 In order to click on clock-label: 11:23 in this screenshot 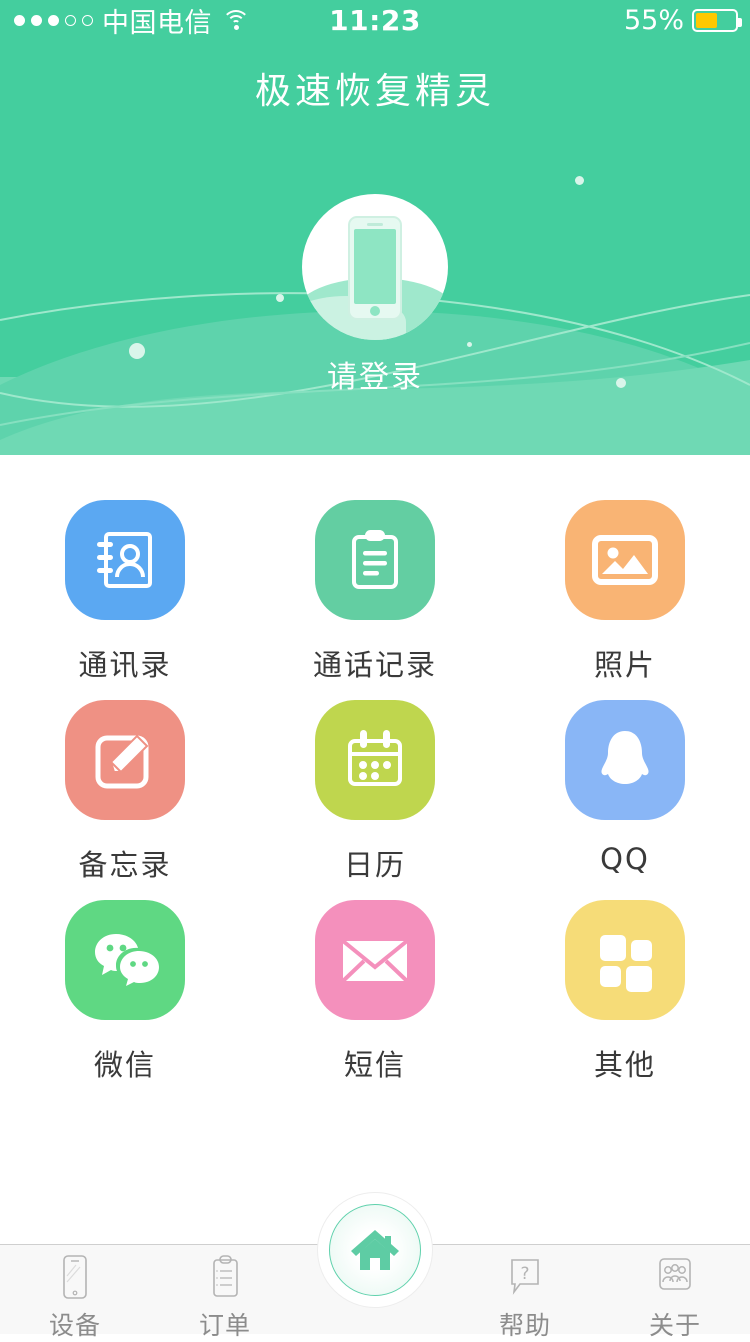, I will do `click(375, 20)`.